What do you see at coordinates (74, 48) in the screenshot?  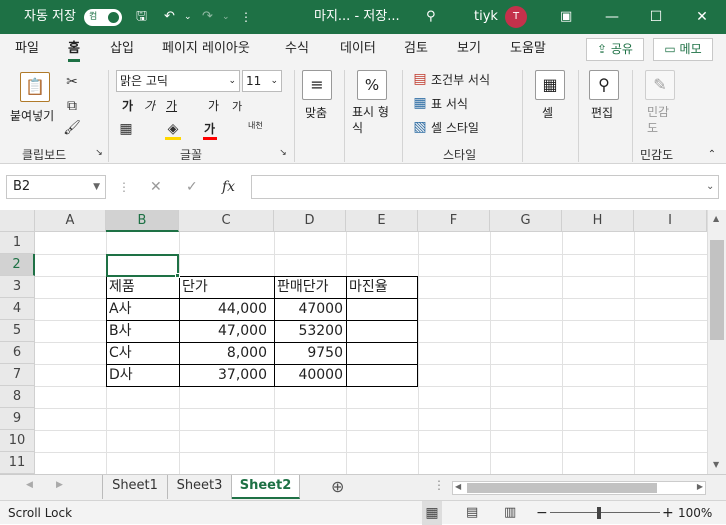 I see `tab-home: 홈` at bounding box center [74, 48].